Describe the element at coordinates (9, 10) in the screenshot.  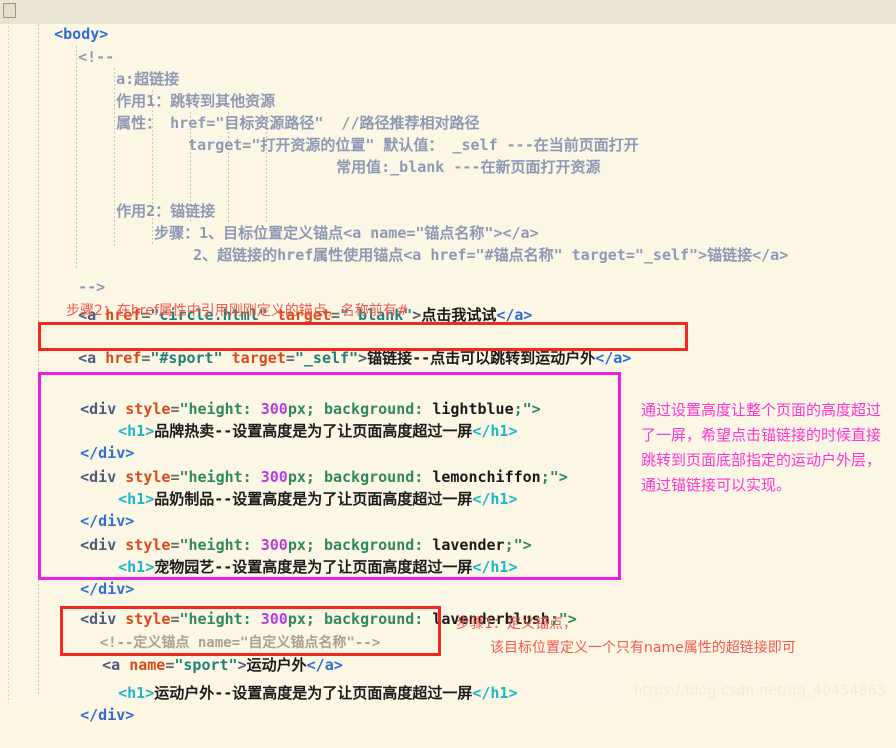
I see `code-fold-toggle-icon` at that location.